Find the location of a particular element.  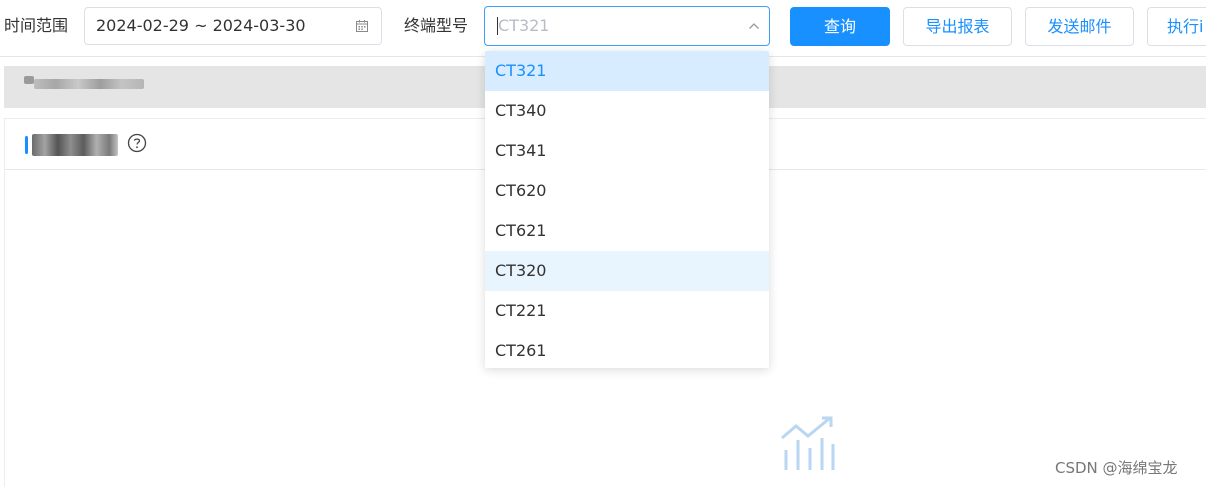

text-cursor is located at coordinates (497, 26).